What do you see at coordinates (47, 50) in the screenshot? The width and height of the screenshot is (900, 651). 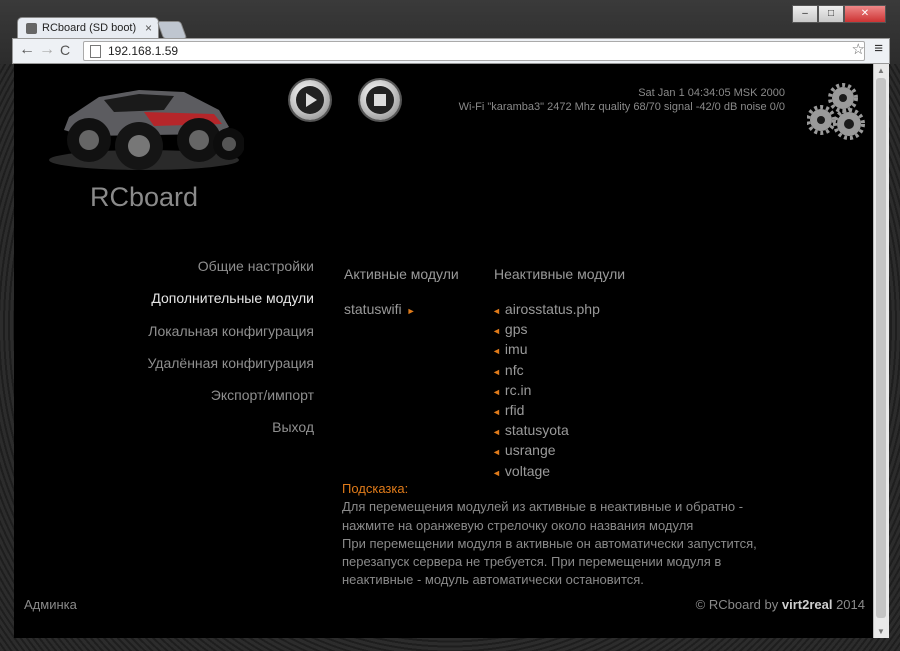 I see `forward-button: →` at bounding box center [47, 50].